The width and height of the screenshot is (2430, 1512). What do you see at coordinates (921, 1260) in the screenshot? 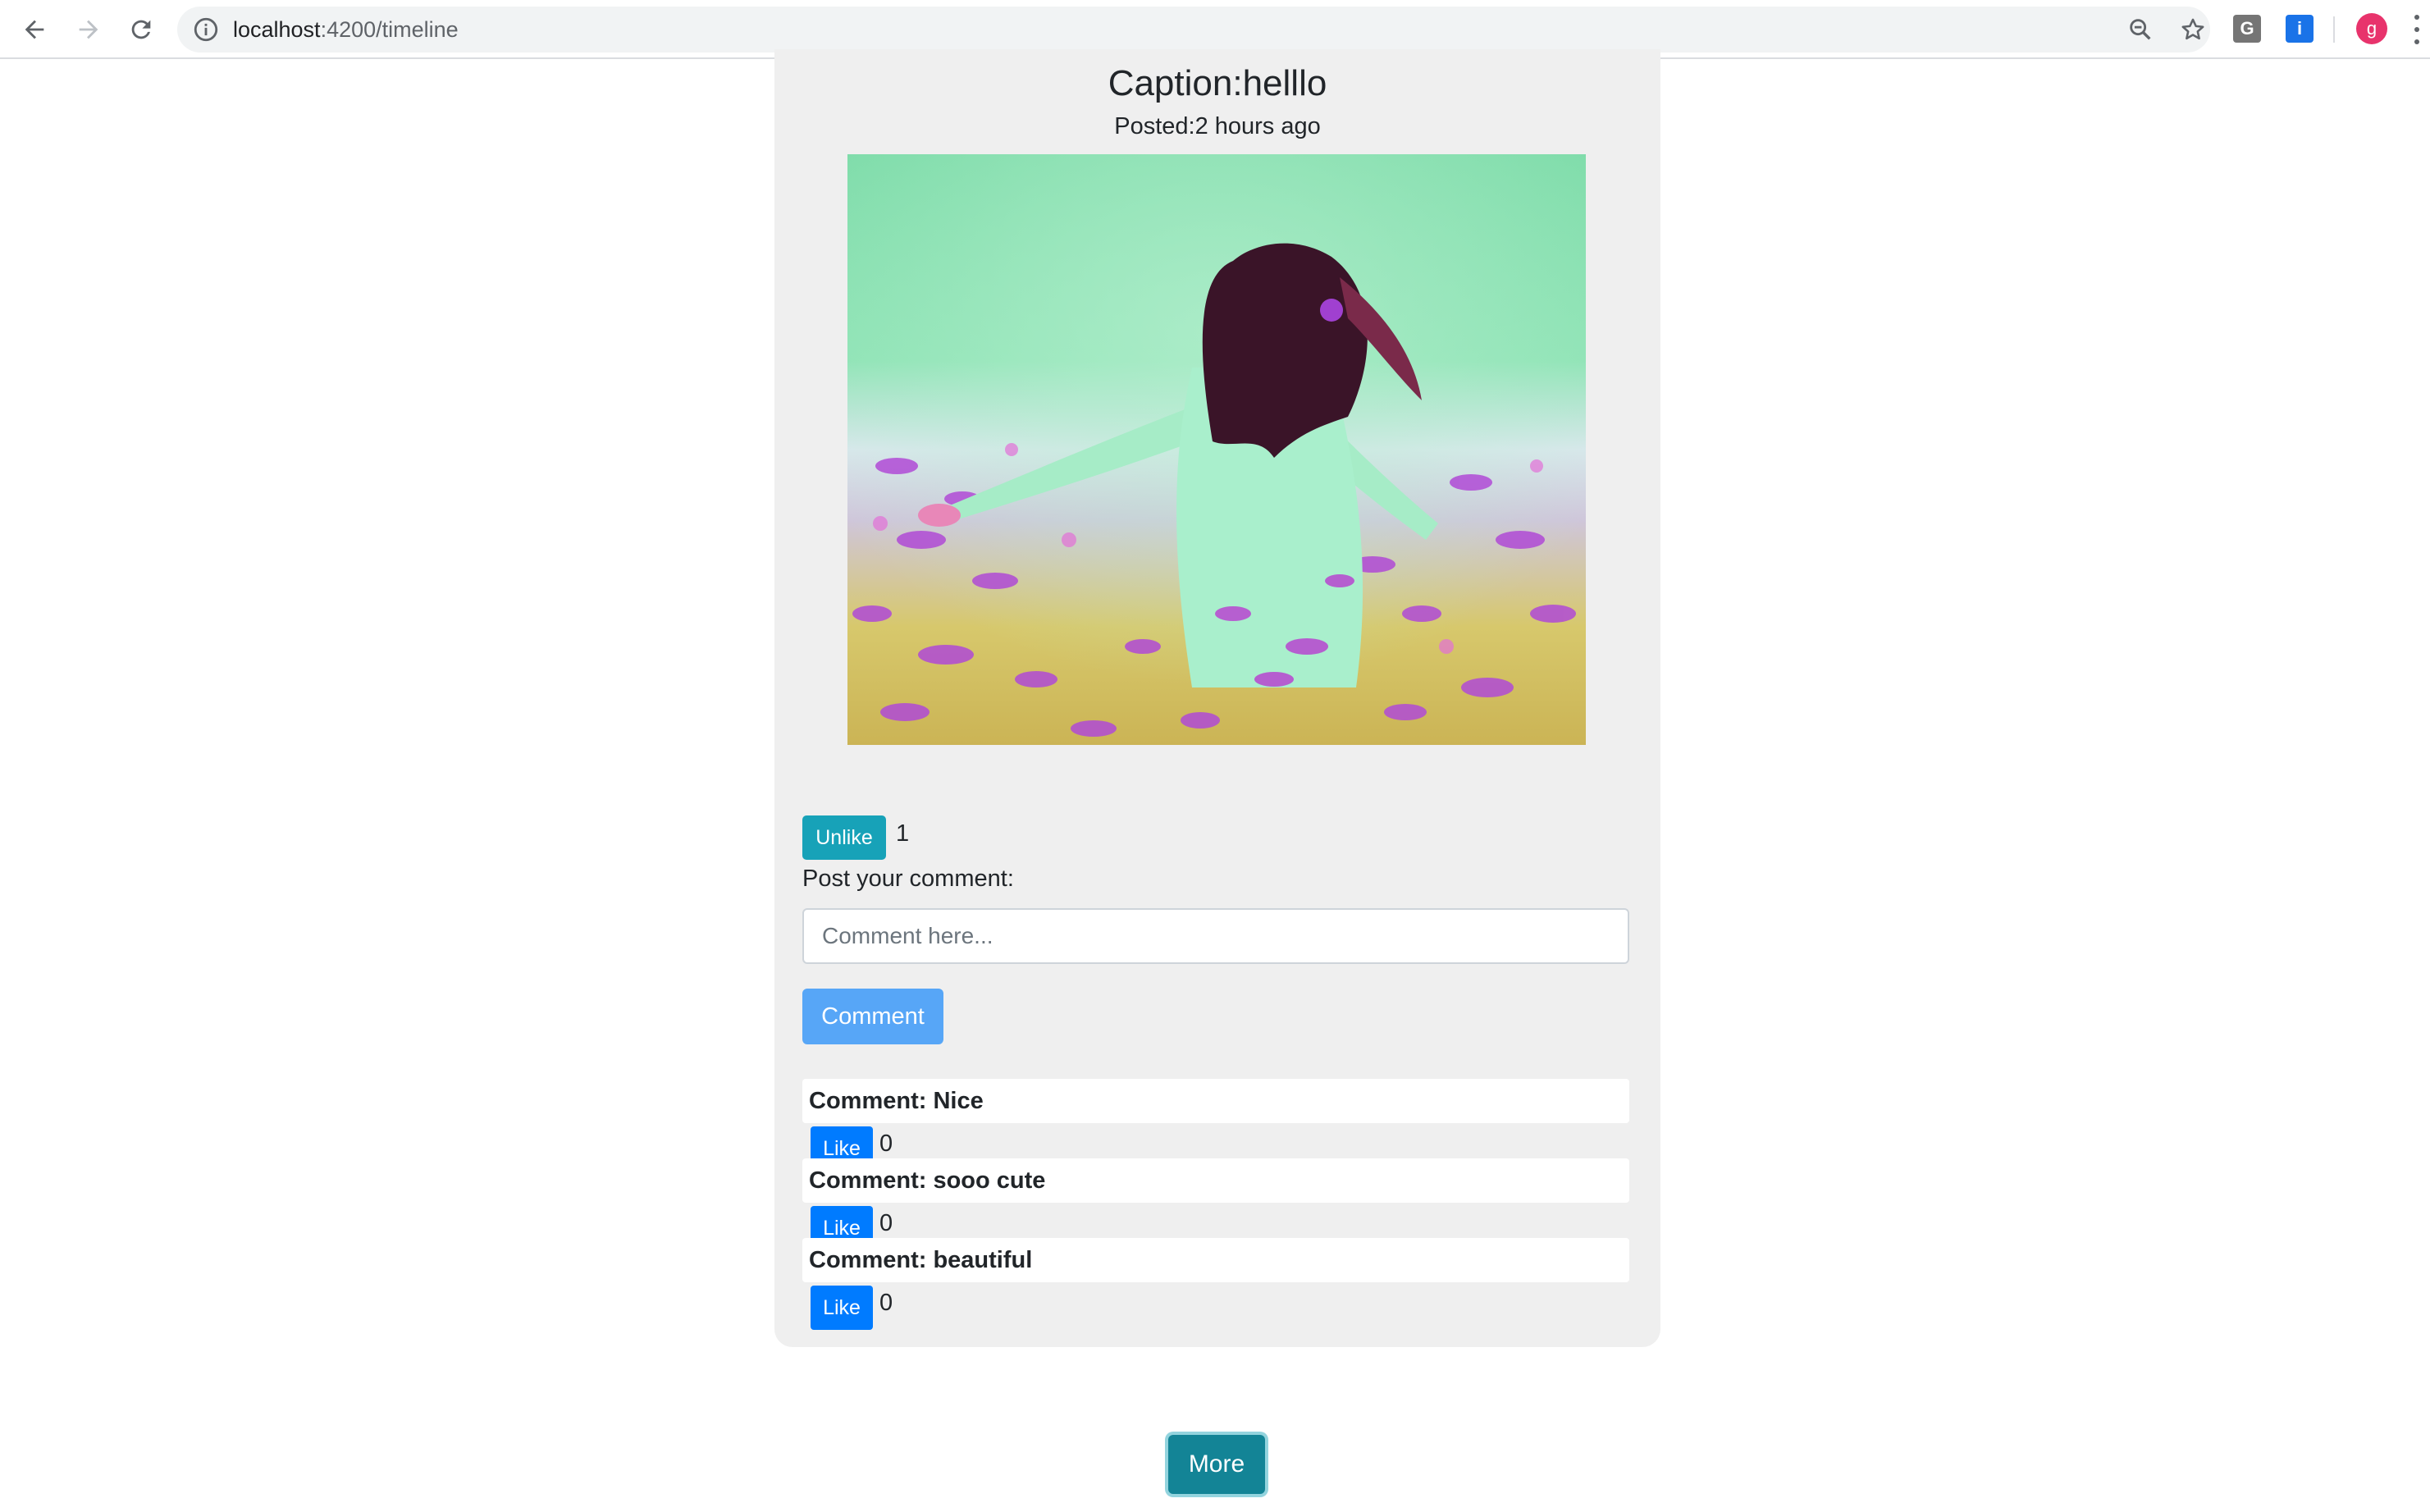
I see `comment-text: Comment: beautiful` at bounding box center [921, 1260].